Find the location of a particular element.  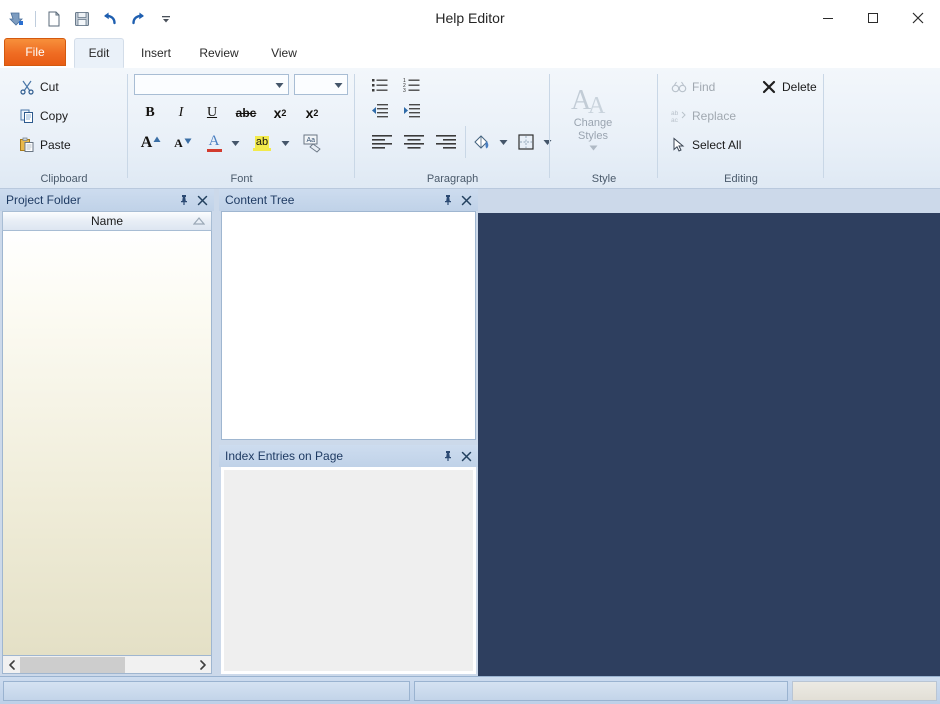

numbered-list-icon: 1 2 3 is located at coordinates (411, 85).